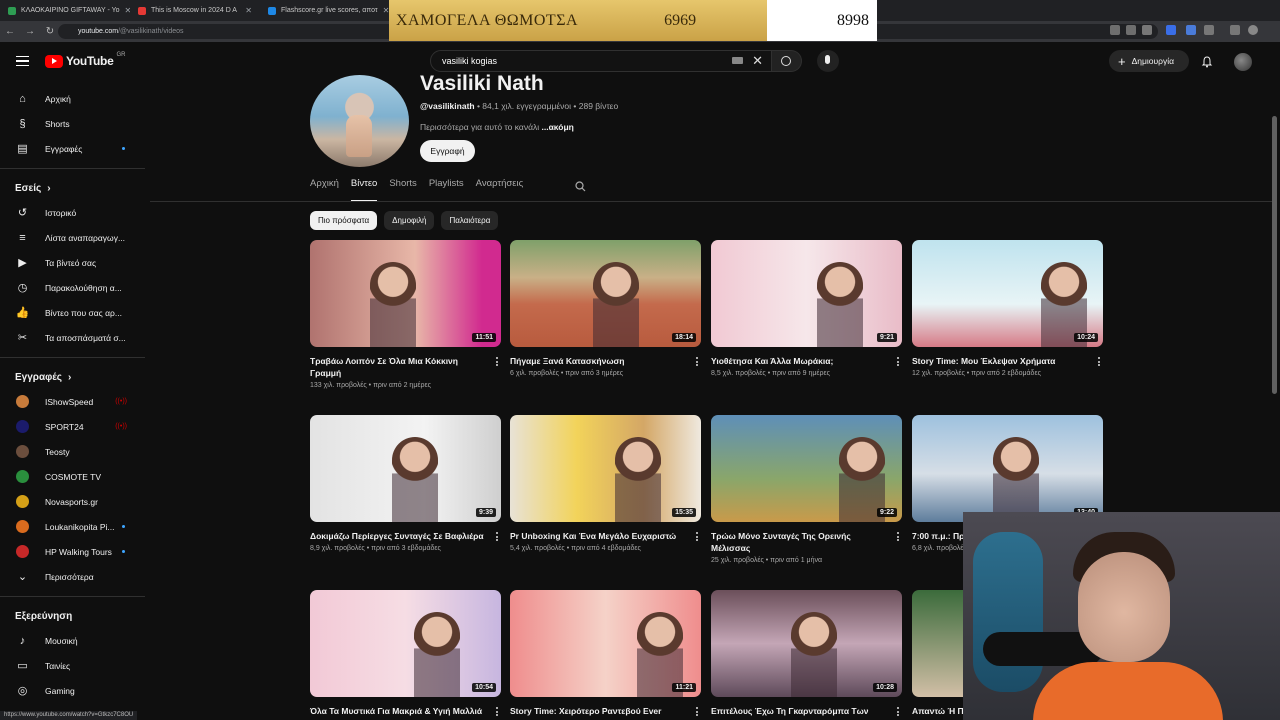  What do you see at coordinates (72, 123) in the screenshot?
I see `sidebar-item: § Shorts` at bounding box center [72, 123].